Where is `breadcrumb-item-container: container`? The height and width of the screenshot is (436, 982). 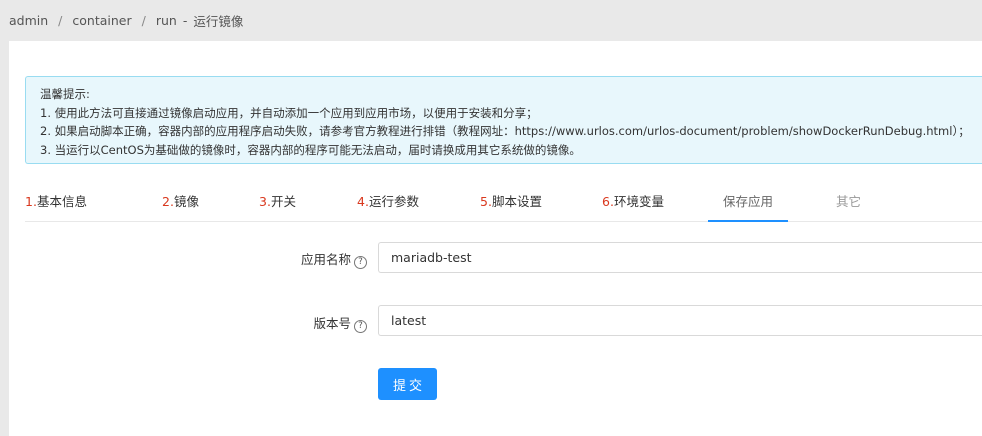
breadcrumb-item-container: container is located at coordinates (101, 20).